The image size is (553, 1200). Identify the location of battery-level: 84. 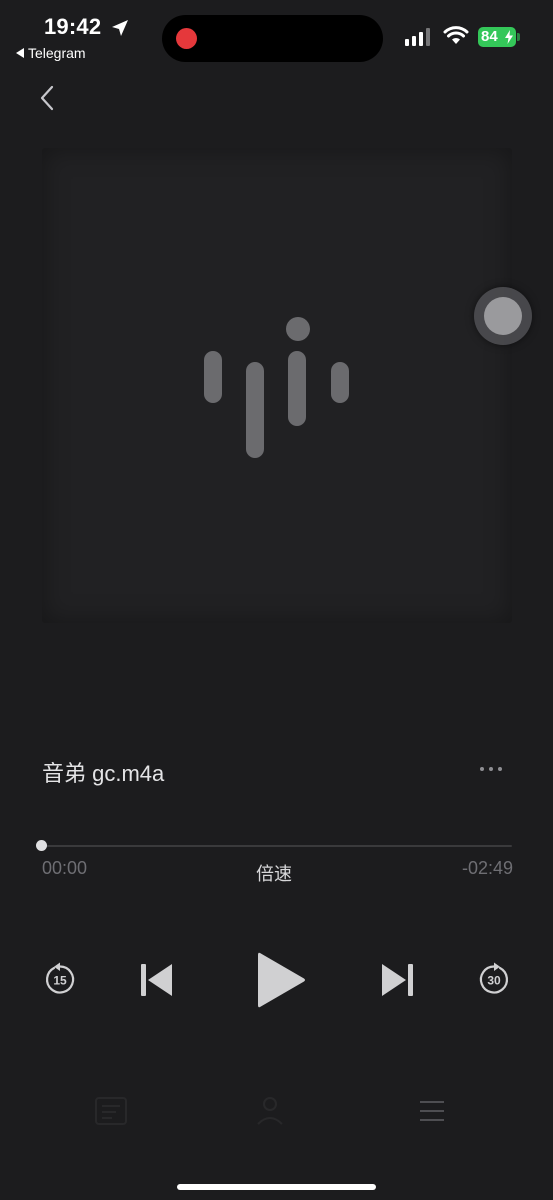
(489, 36).